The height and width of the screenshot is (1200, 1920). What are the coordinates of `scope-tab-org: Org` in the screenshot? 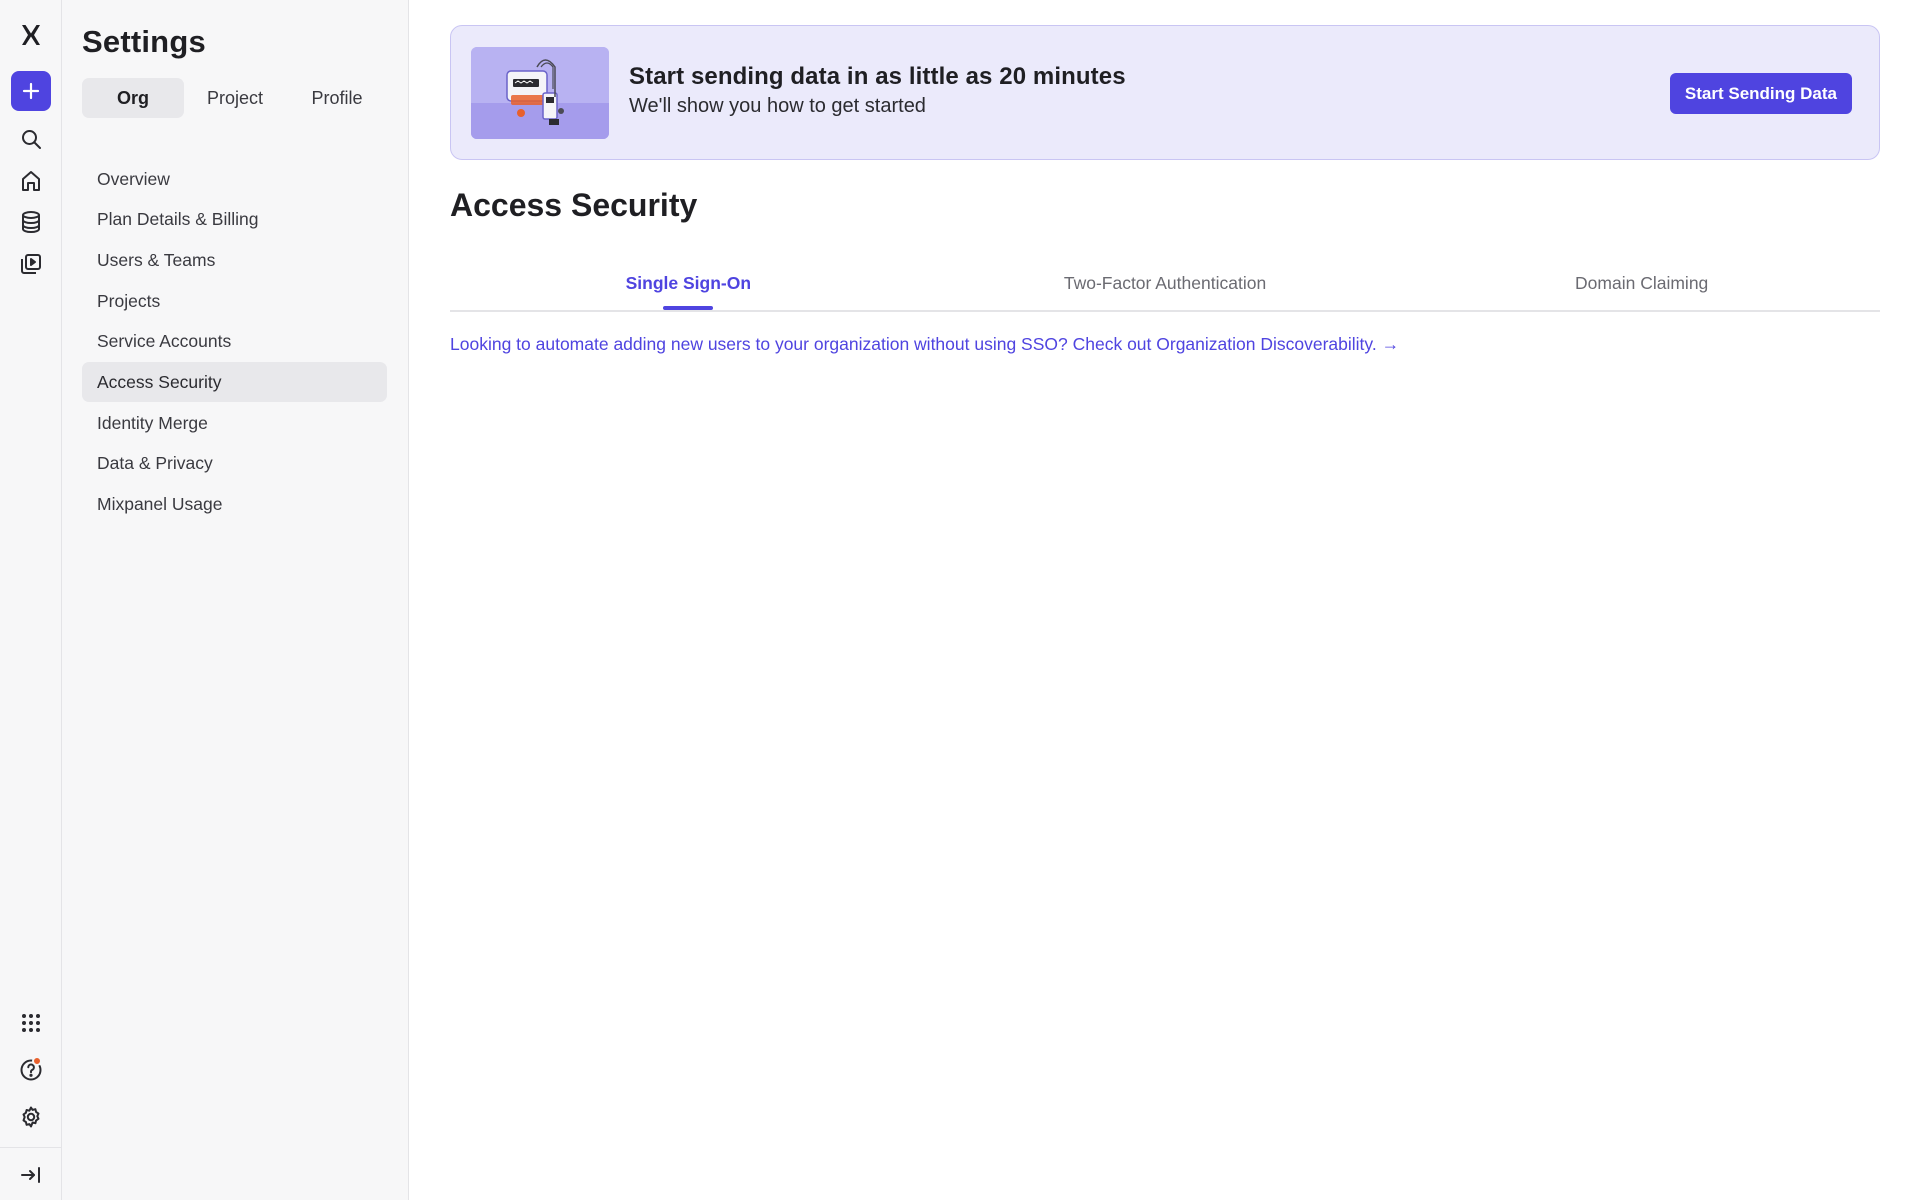 It's located at (133, 98).